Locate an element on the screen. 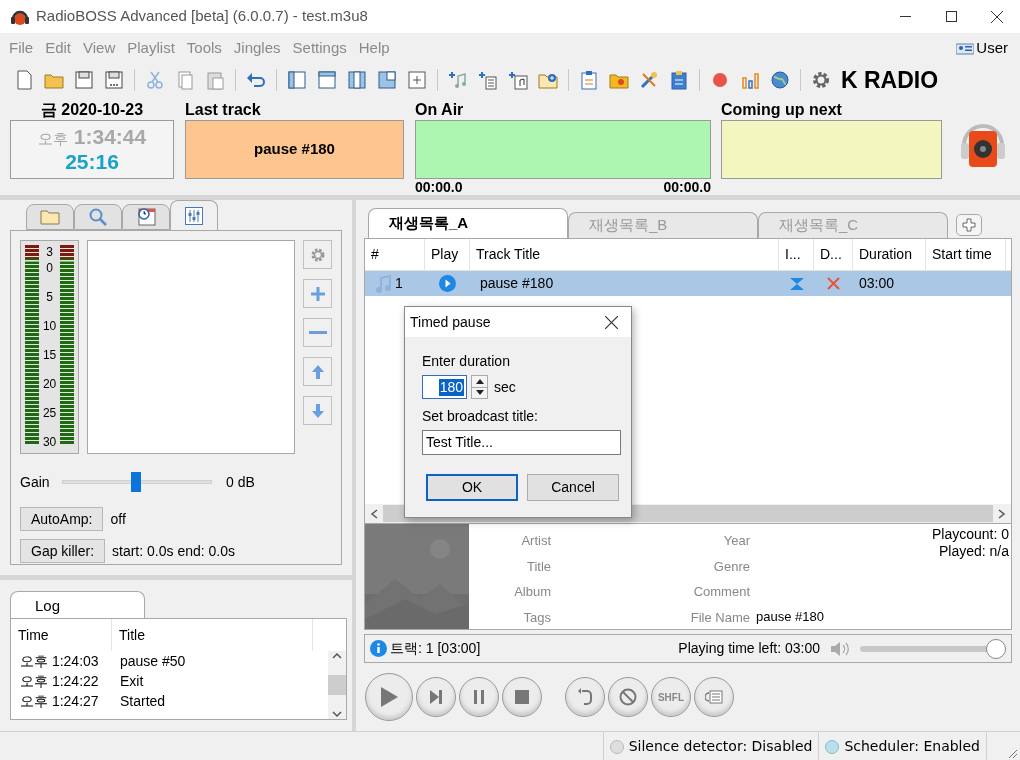  remaining-time: 00:00.0 is located at coordinates (687, 187).